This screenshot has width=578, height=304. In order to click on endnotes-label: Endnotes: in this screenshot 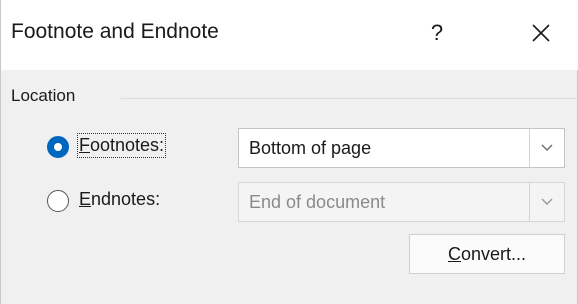, I will do `click(119, 199)`.